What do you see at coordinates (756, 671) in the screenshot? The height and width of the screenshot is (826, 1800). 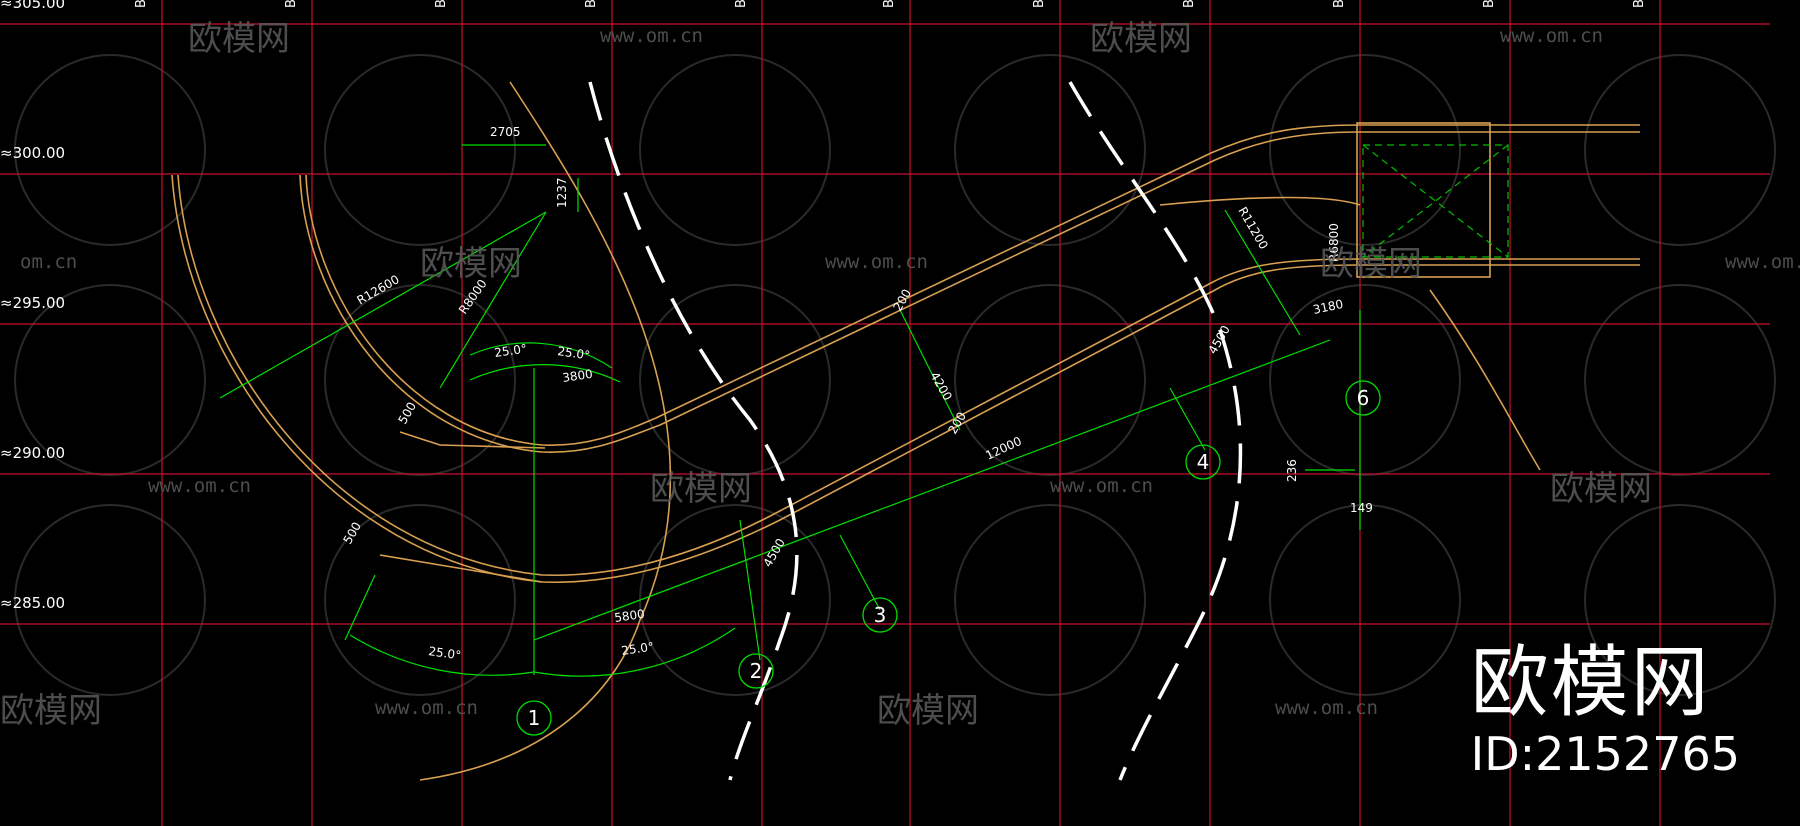 I see `marker-label: 2` at bounding box center [756, 671].